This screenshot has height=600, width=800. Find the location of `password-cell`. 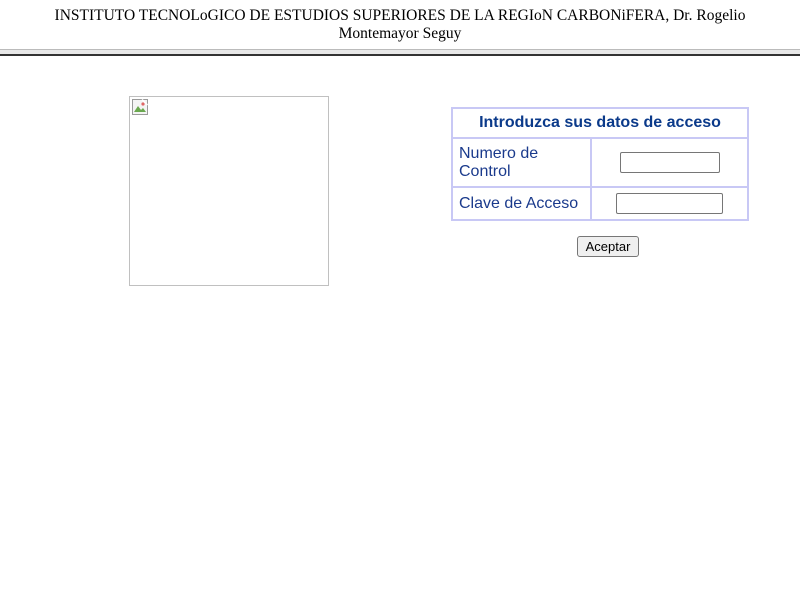

password-cell is located at coordinates (669, 203).